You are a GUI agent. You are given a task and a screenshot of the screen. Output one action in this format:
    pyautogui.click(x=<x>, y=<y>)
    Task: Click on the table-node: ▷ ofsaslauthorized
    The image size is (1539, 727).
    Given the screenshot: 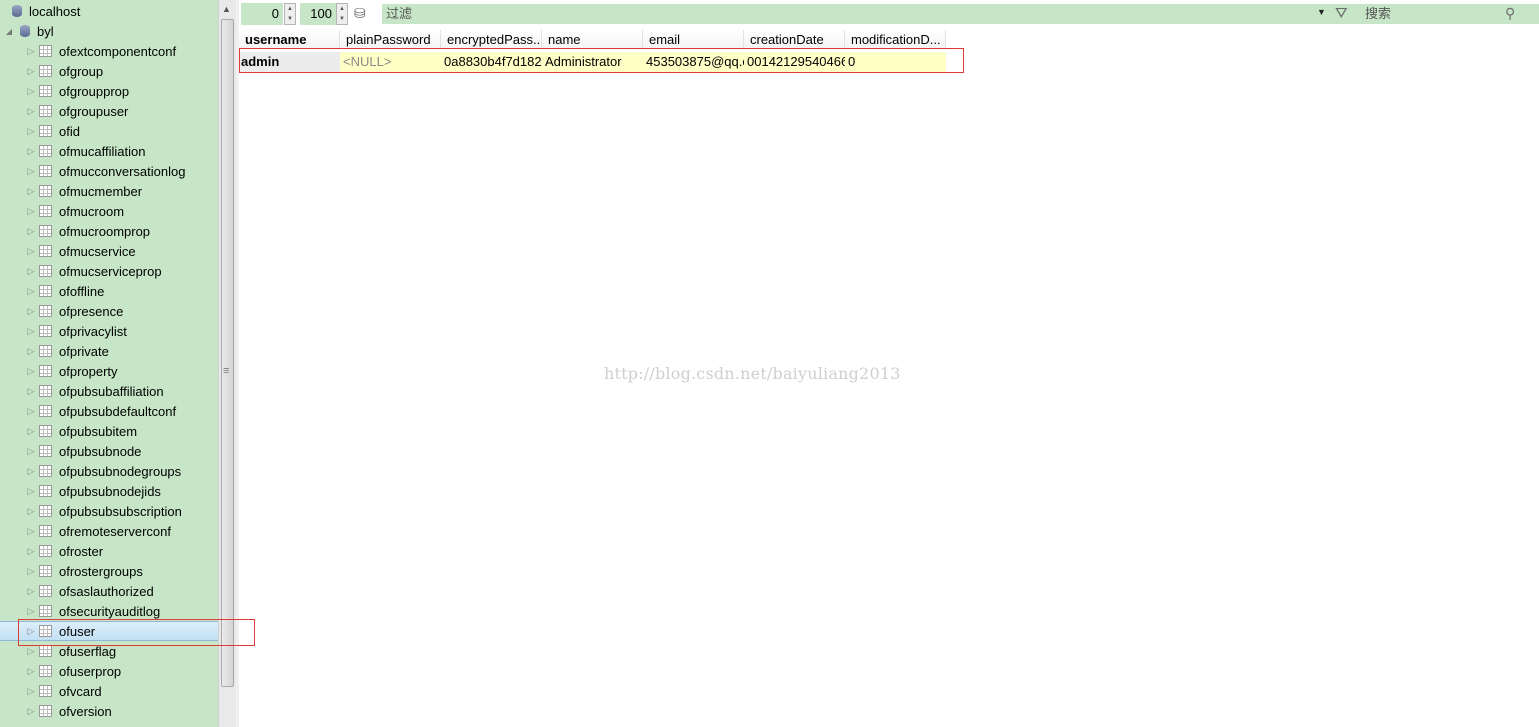 What is the action you would take?
    pyautogui.click(x=109, y=591)
    